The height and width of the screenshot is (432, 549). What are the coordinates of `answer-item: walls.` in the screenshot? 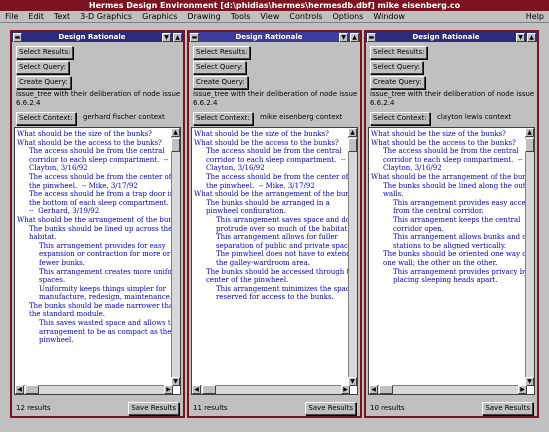 It's located at (452, 194).